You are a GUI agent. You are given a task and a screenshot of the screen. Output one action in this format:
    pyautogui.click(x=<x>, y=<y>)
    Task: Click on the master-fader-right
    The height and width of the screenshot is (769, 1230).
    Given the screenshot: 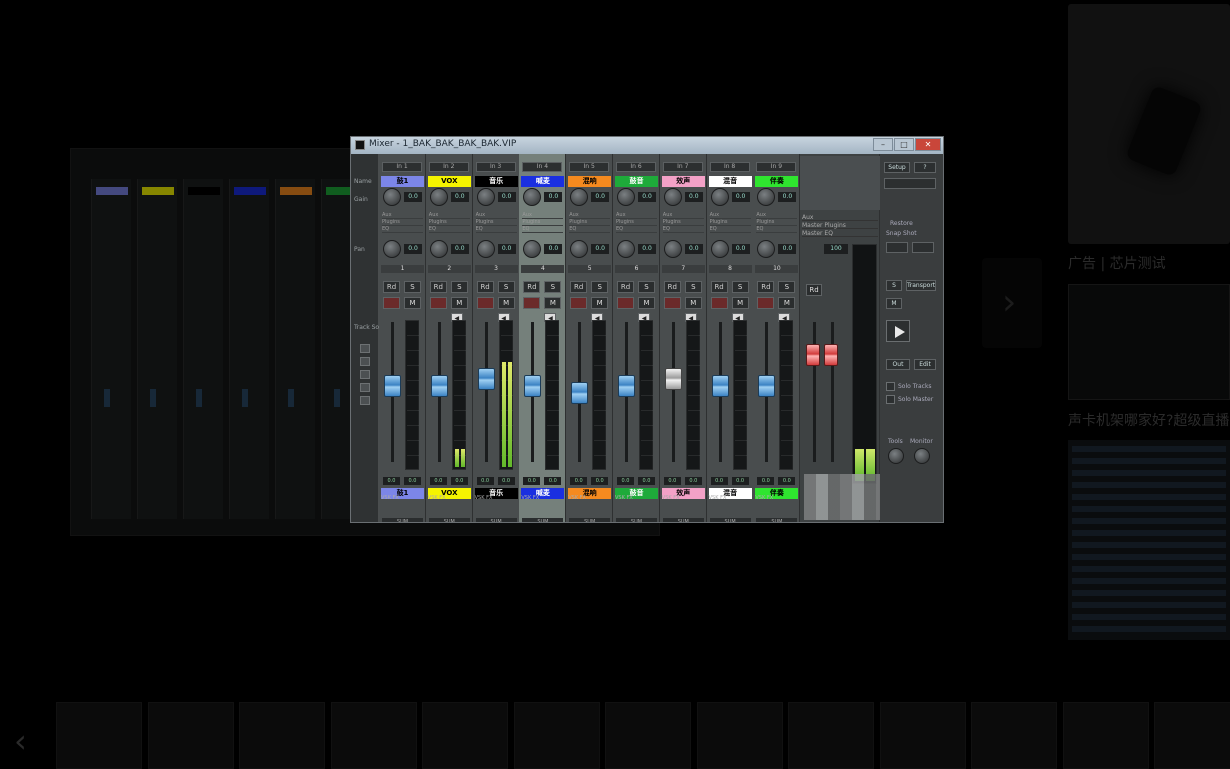 What is the action you would take?
    pyautogui.click(x=831, y=355)
    